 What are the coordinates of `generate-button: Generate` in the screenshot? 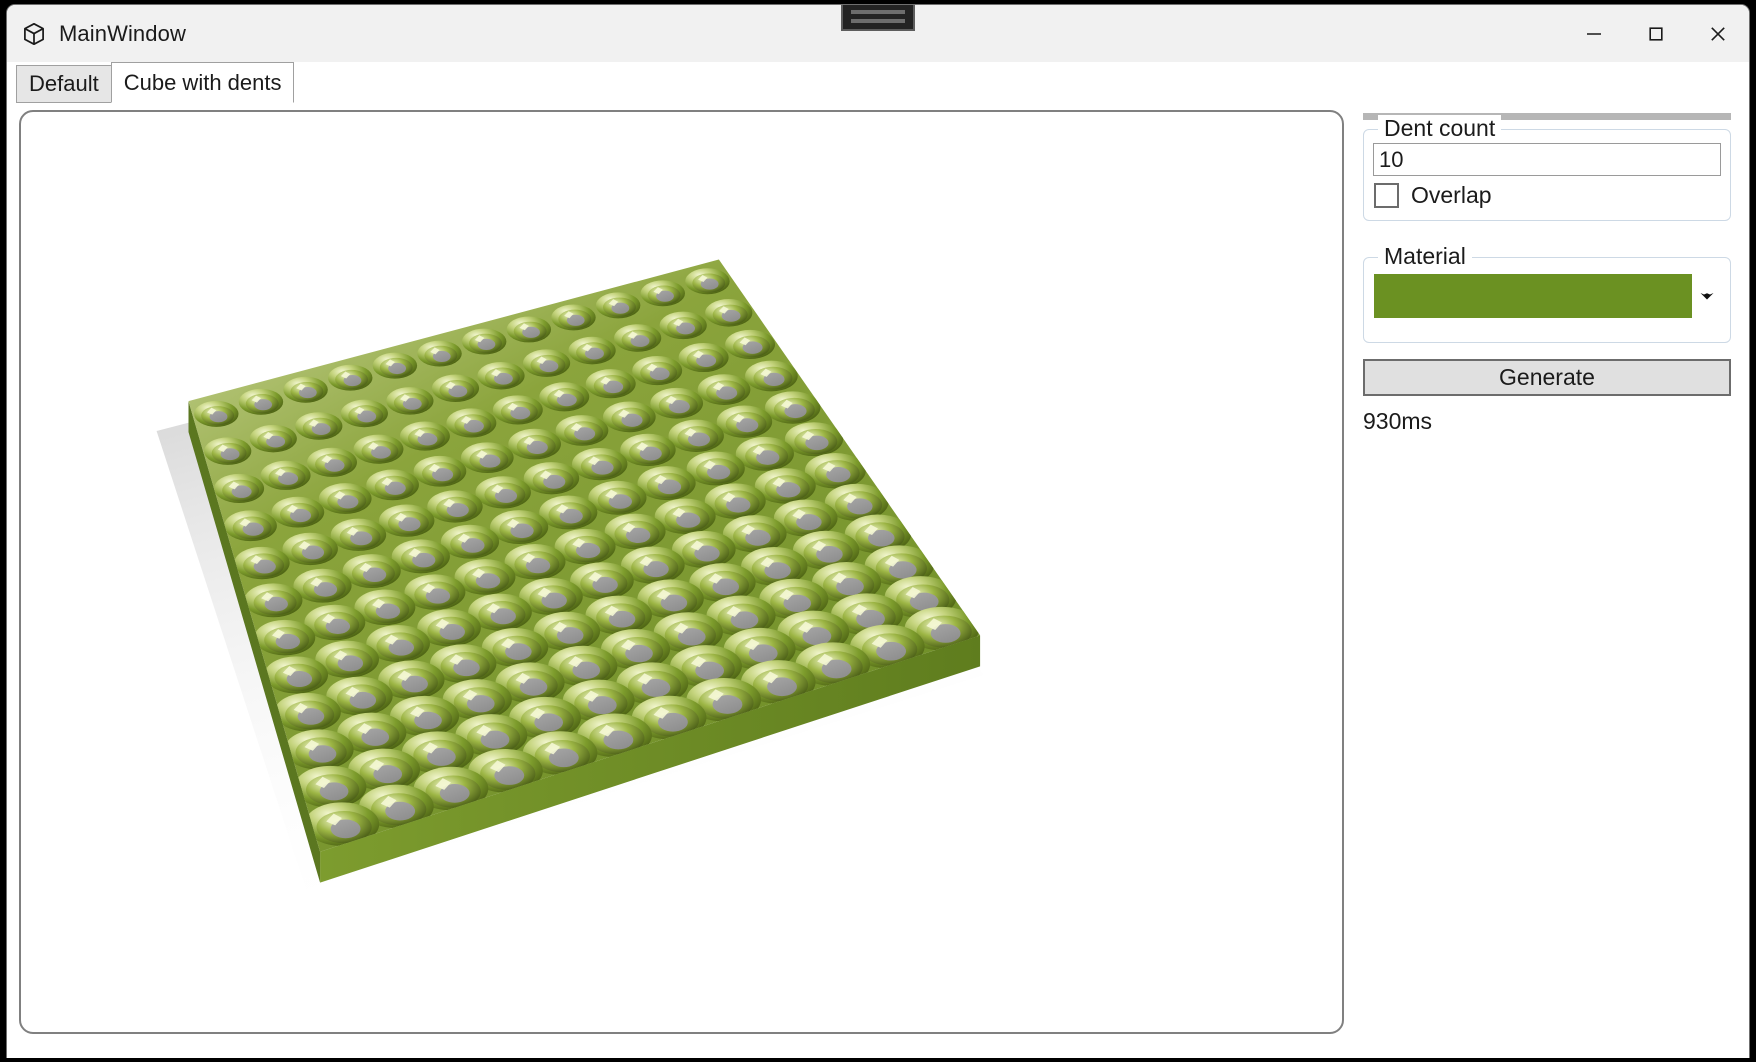 It's located at (1547, 377).